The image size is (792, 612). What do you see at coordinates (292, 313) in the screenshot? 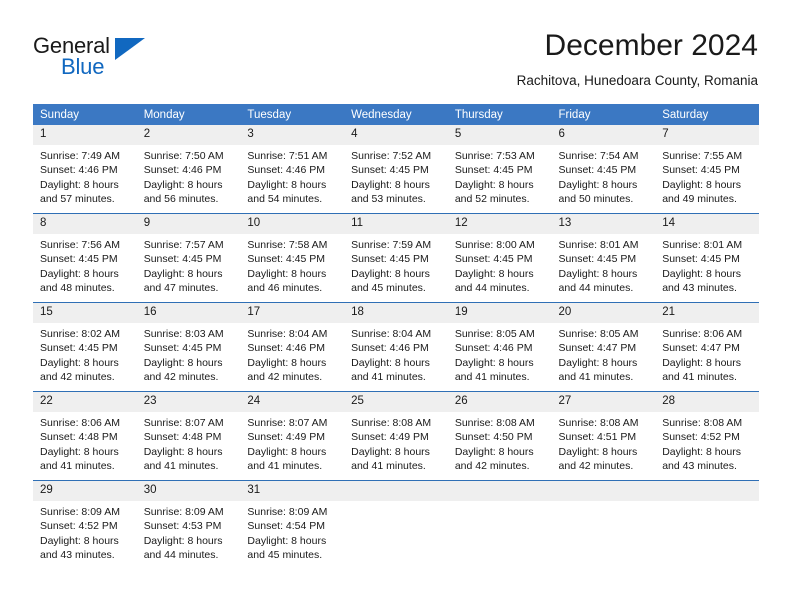
I see `day-number: 17` at bounding box center [292, 313].